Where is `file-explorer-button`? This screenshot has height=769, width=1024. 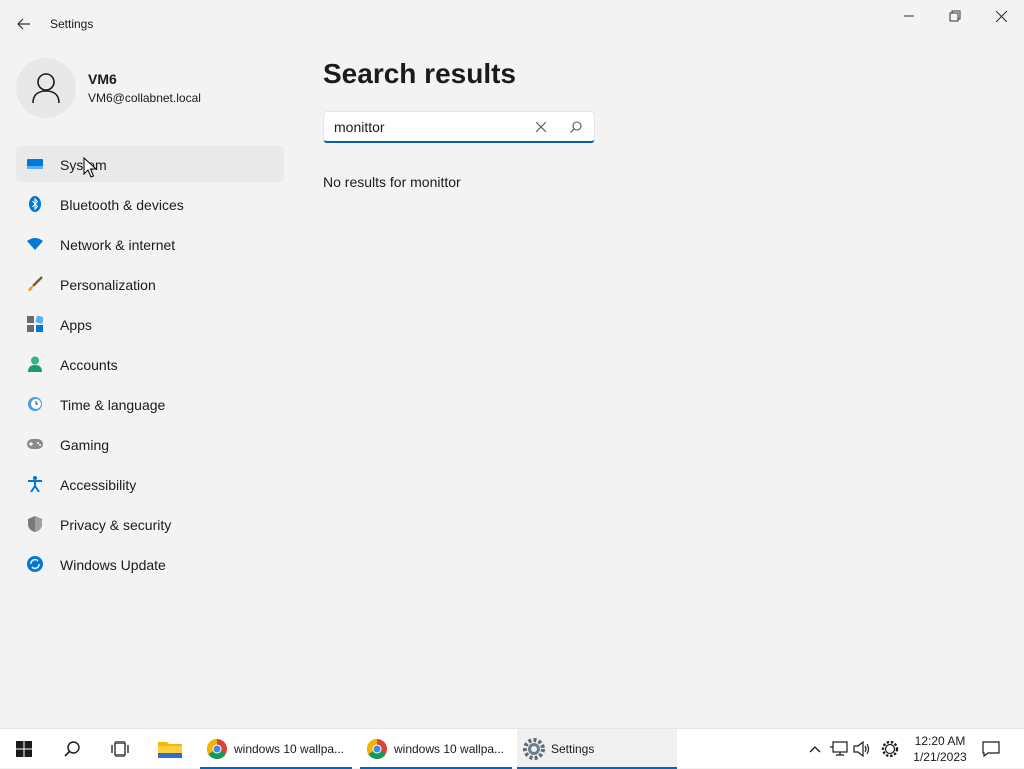
file-explorer-button is located at coordinates (170, 749).